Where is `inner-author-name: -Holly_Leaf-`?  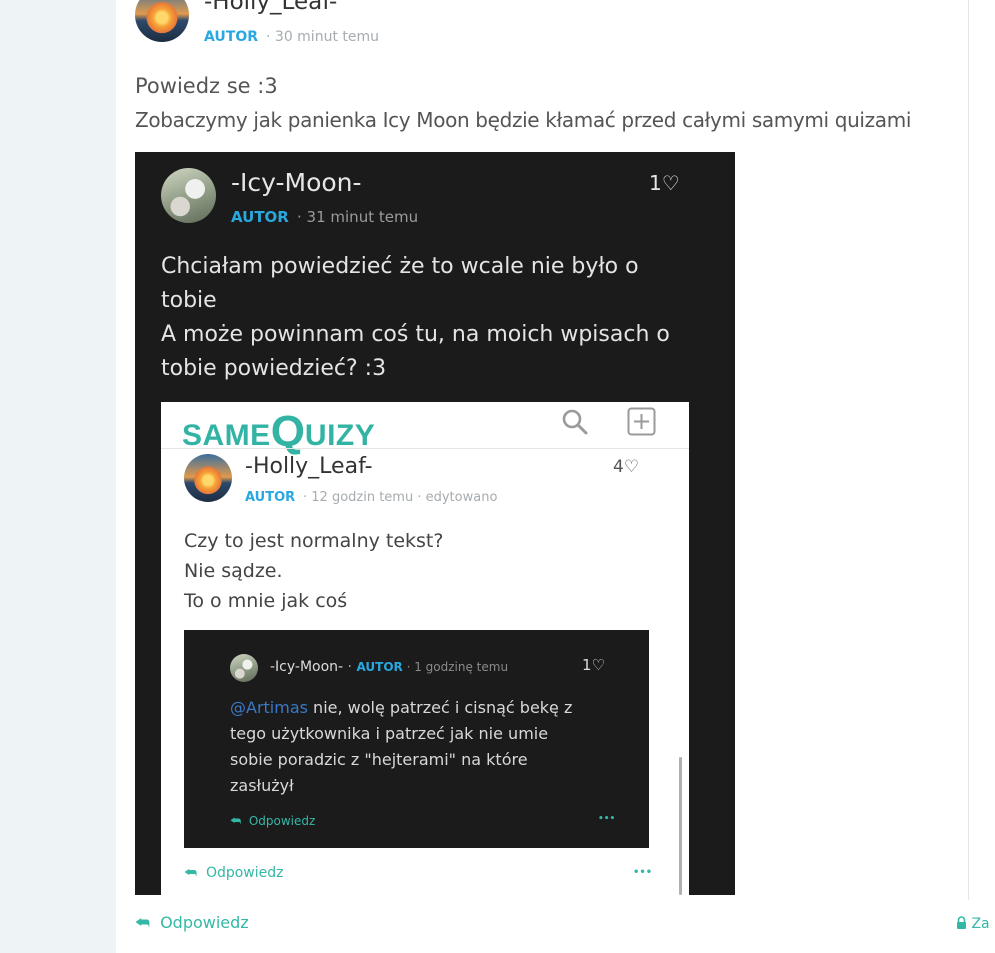 inner-author-name: -Holly_Leaf- is located at coordinates (309, 466).